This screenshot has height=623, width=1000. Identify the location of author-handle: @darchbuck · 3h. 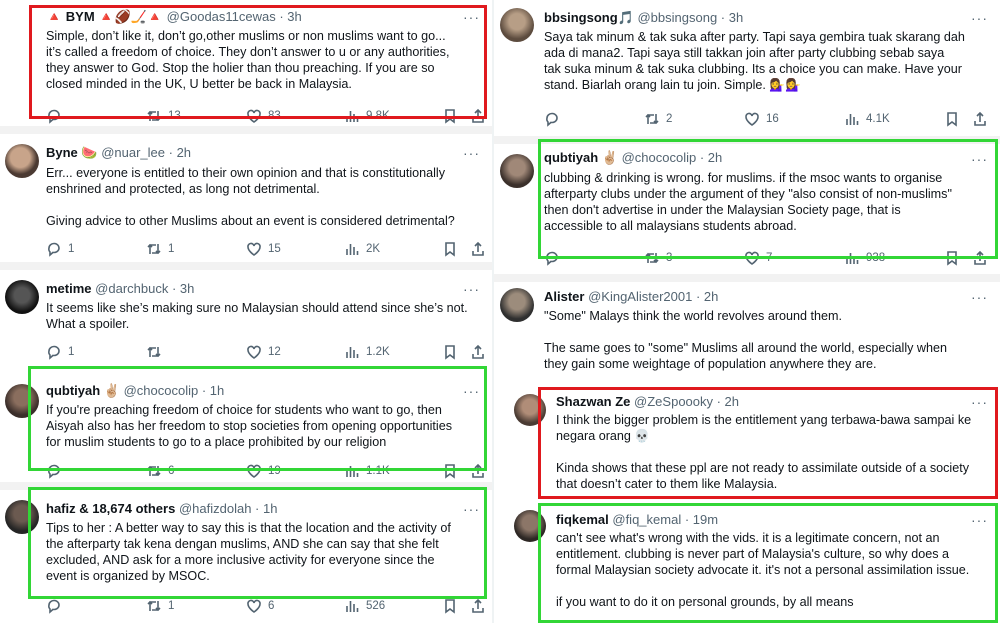
(144, 288).